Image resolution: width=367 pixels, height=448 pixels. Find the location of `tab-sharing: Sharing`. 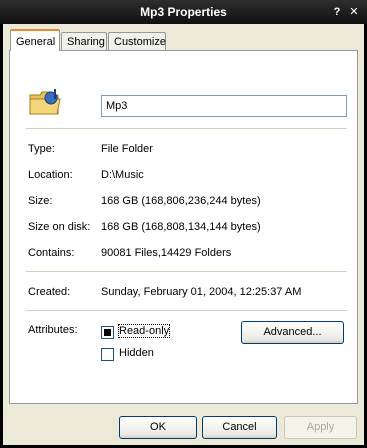

tab-sharing: Sharing is located at coordinates (84, 41).